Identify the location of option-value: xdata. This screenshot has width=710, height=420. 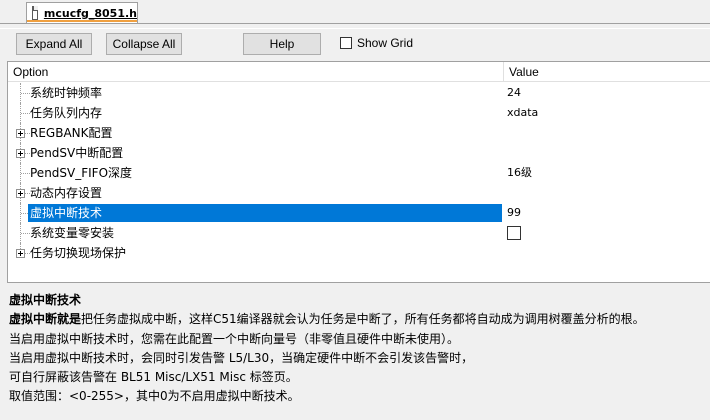
(522, 113).